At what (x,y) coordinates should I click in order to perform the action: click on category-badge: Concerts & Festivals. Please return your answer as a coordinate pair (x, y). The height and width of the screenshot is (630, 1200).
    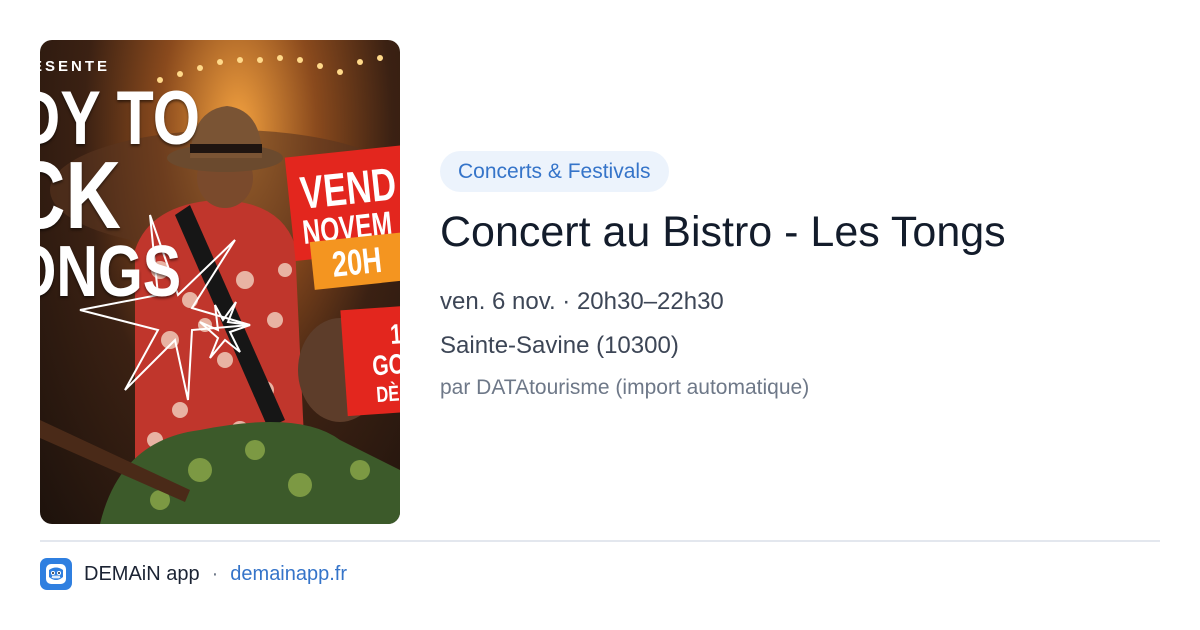
    Looking at the image, I should click on (554, 171).